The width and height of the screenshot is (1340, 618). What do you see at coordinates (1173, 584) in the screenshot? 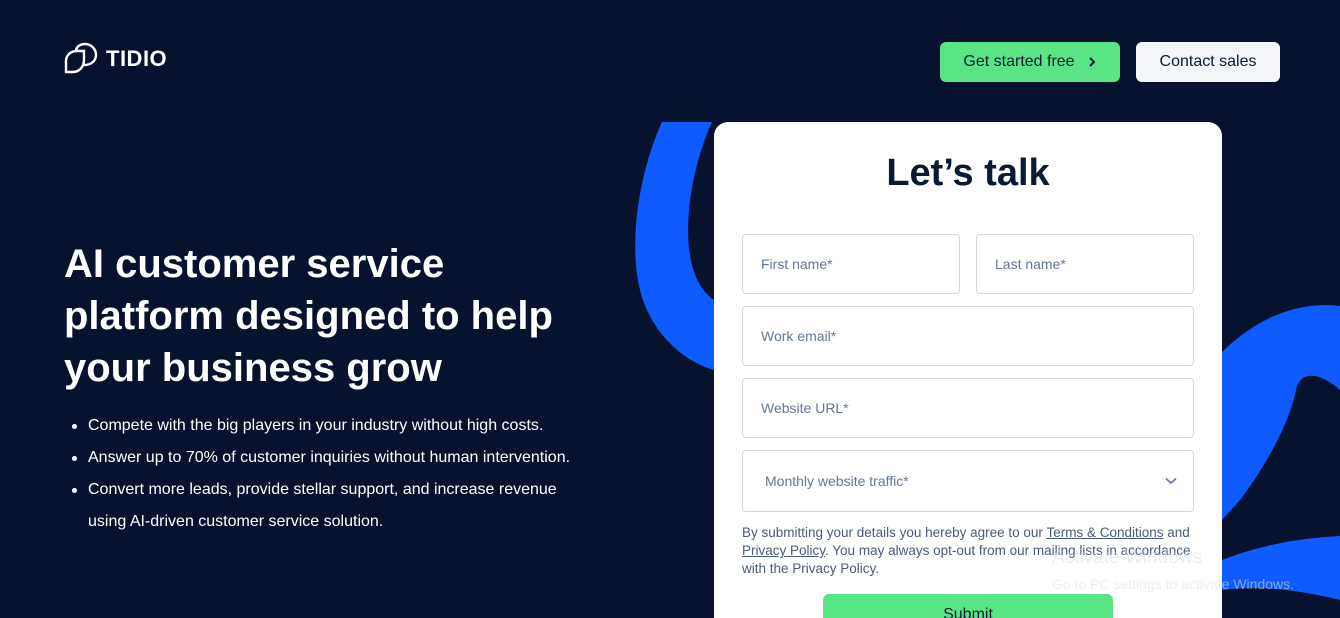
I see `watermark-subtitle: Go to PC settings to activate Windows.` at bounding box center [1173, 584].